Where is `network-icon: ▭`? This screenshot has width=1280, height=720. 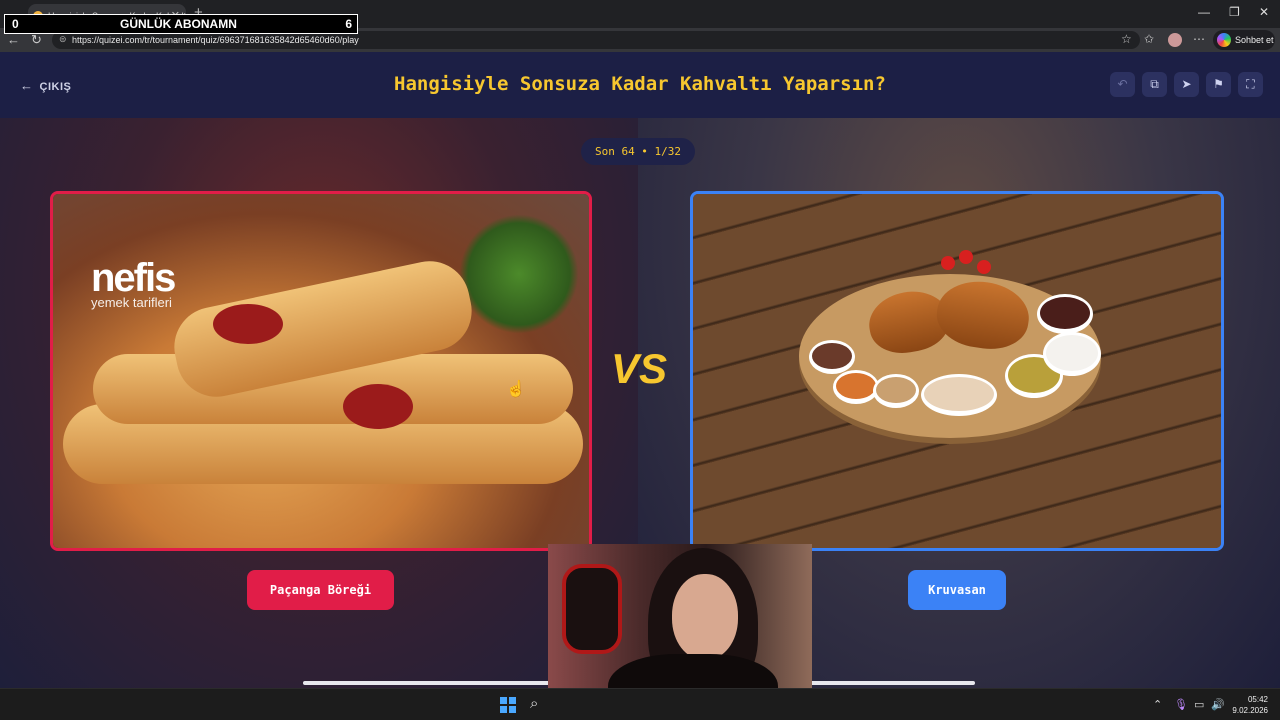 network-icon: ▭ is located at coordinates (1199, 704).